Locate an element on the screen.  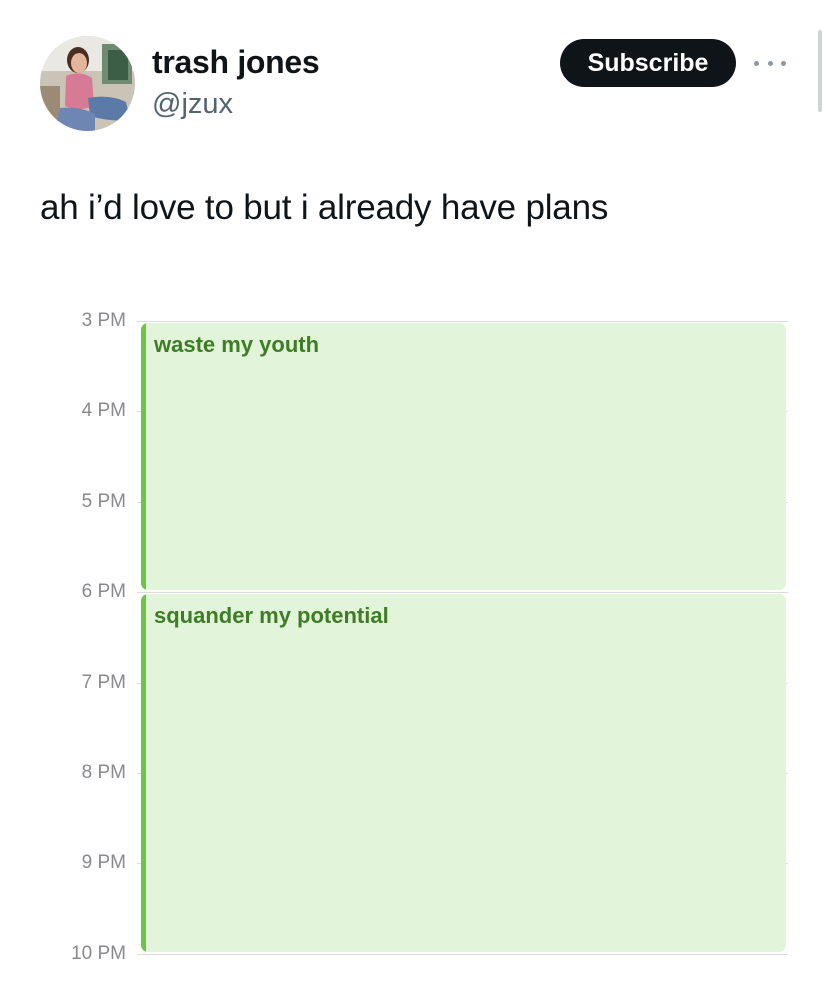
event-title: squander my potential is located at coordinates (271, 616).